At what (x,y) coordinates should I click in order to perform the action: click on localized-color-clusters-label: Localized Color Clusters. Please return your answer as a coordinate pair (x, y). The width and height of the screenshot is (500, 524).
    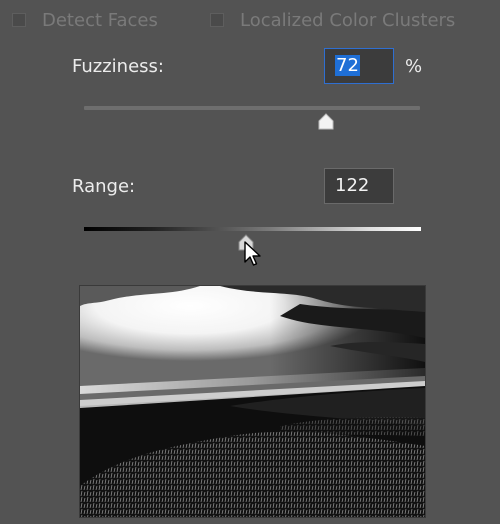
    Looking at the image, I should click on (348, 20).